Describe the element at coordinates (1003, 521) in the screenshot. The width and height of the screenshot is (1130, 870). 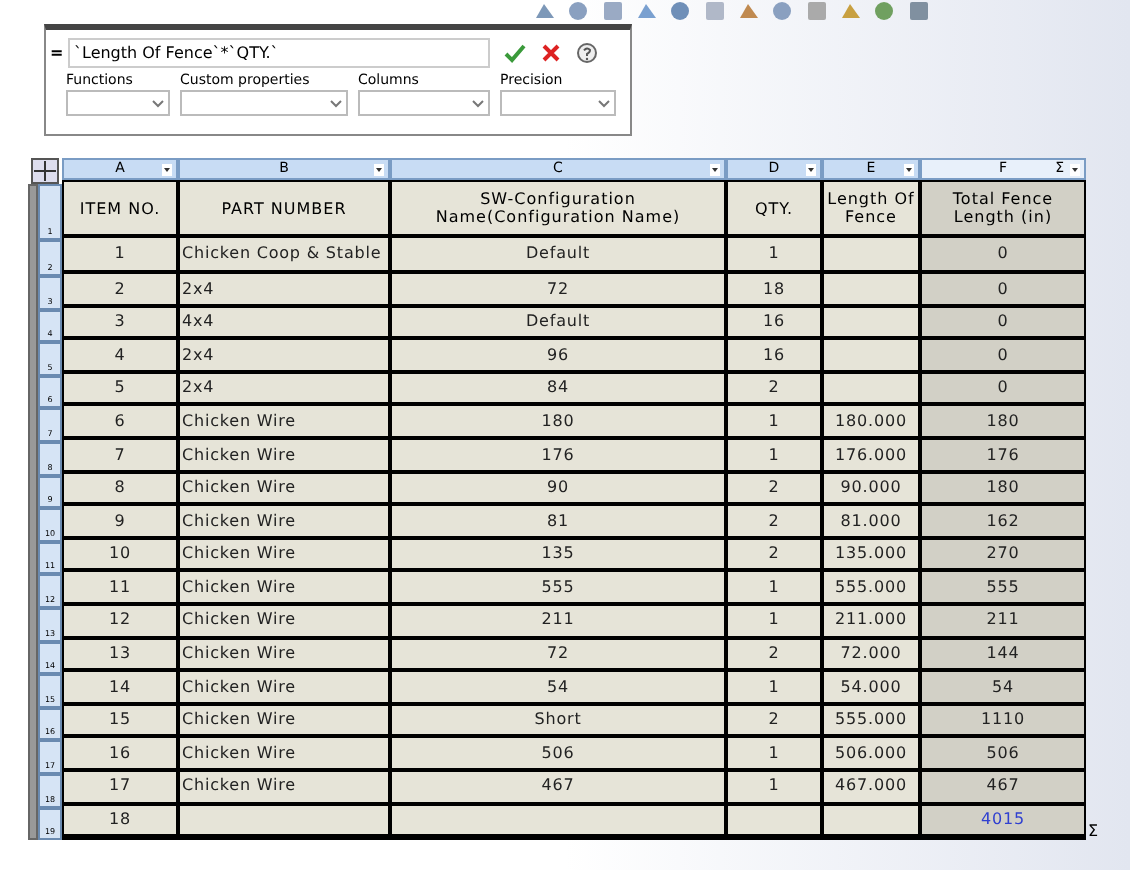
I see `table-cell: 162` at that location.